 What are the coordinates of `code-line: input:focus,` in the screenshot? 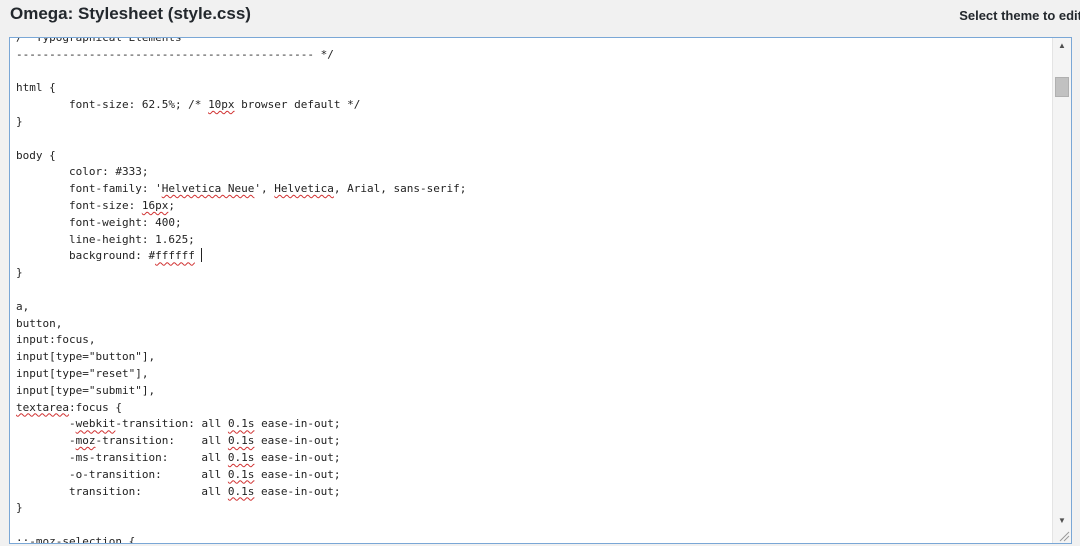 It's located at (56, 340).